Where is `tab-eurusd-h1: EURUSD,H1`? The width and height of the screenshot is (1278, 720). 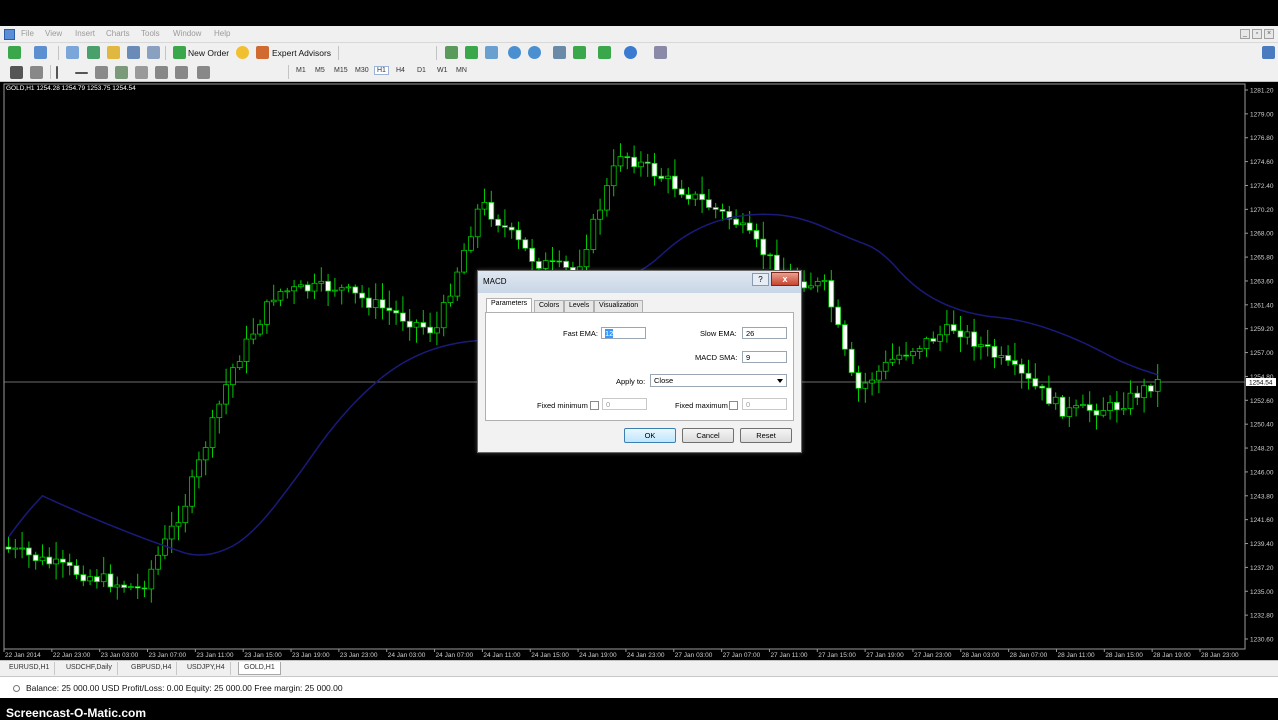
tab-eurusd-h1: EURUSD,H1 is located at coordinates (30, 668).